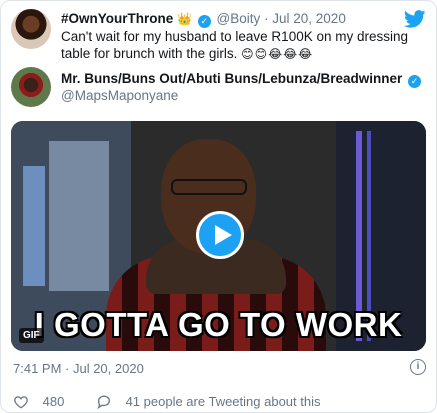 This screenshot has width=437, height=413. Describe the element at coordinates (117, 18) in the screenshot. I see `quoted-name: #OwnYourThrone` at that location.